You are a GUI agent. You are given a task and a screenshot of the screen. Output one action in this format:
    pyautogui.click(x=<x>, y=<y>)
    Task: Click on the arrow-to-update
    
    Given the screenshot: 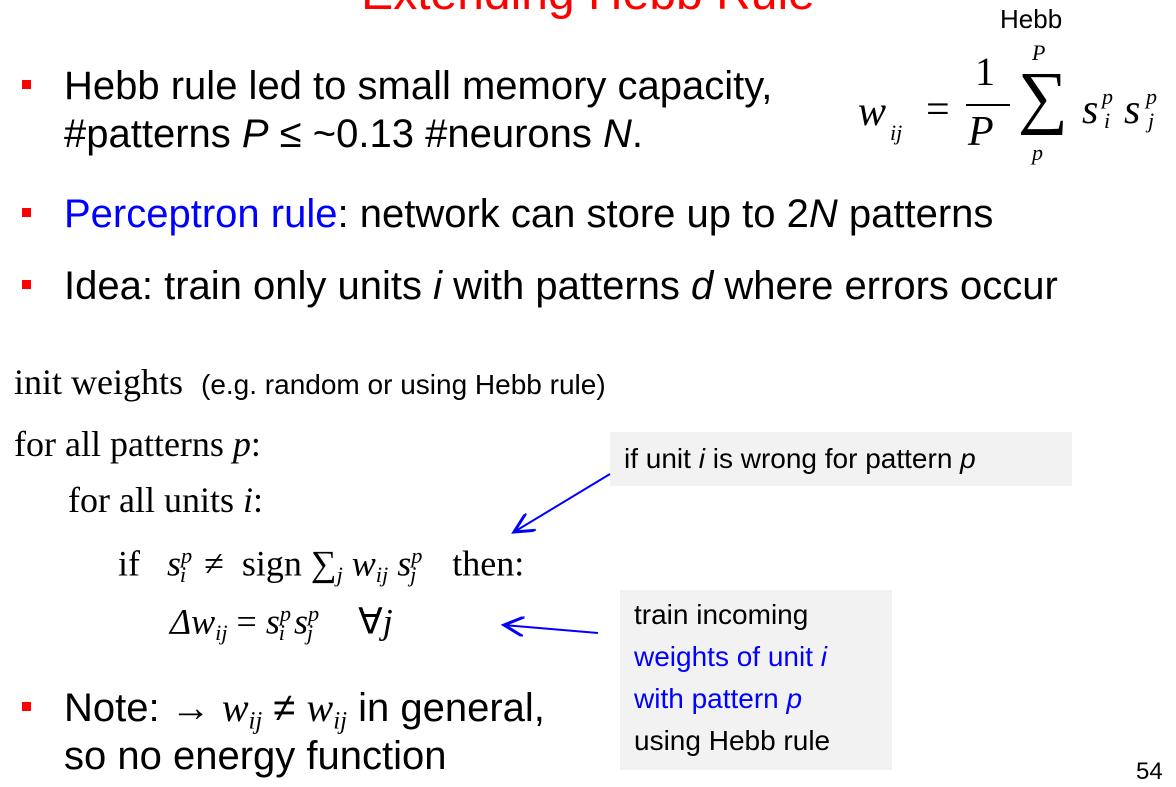 What is the action you would take?
    pyautogui.click(x=551, y=629)
    